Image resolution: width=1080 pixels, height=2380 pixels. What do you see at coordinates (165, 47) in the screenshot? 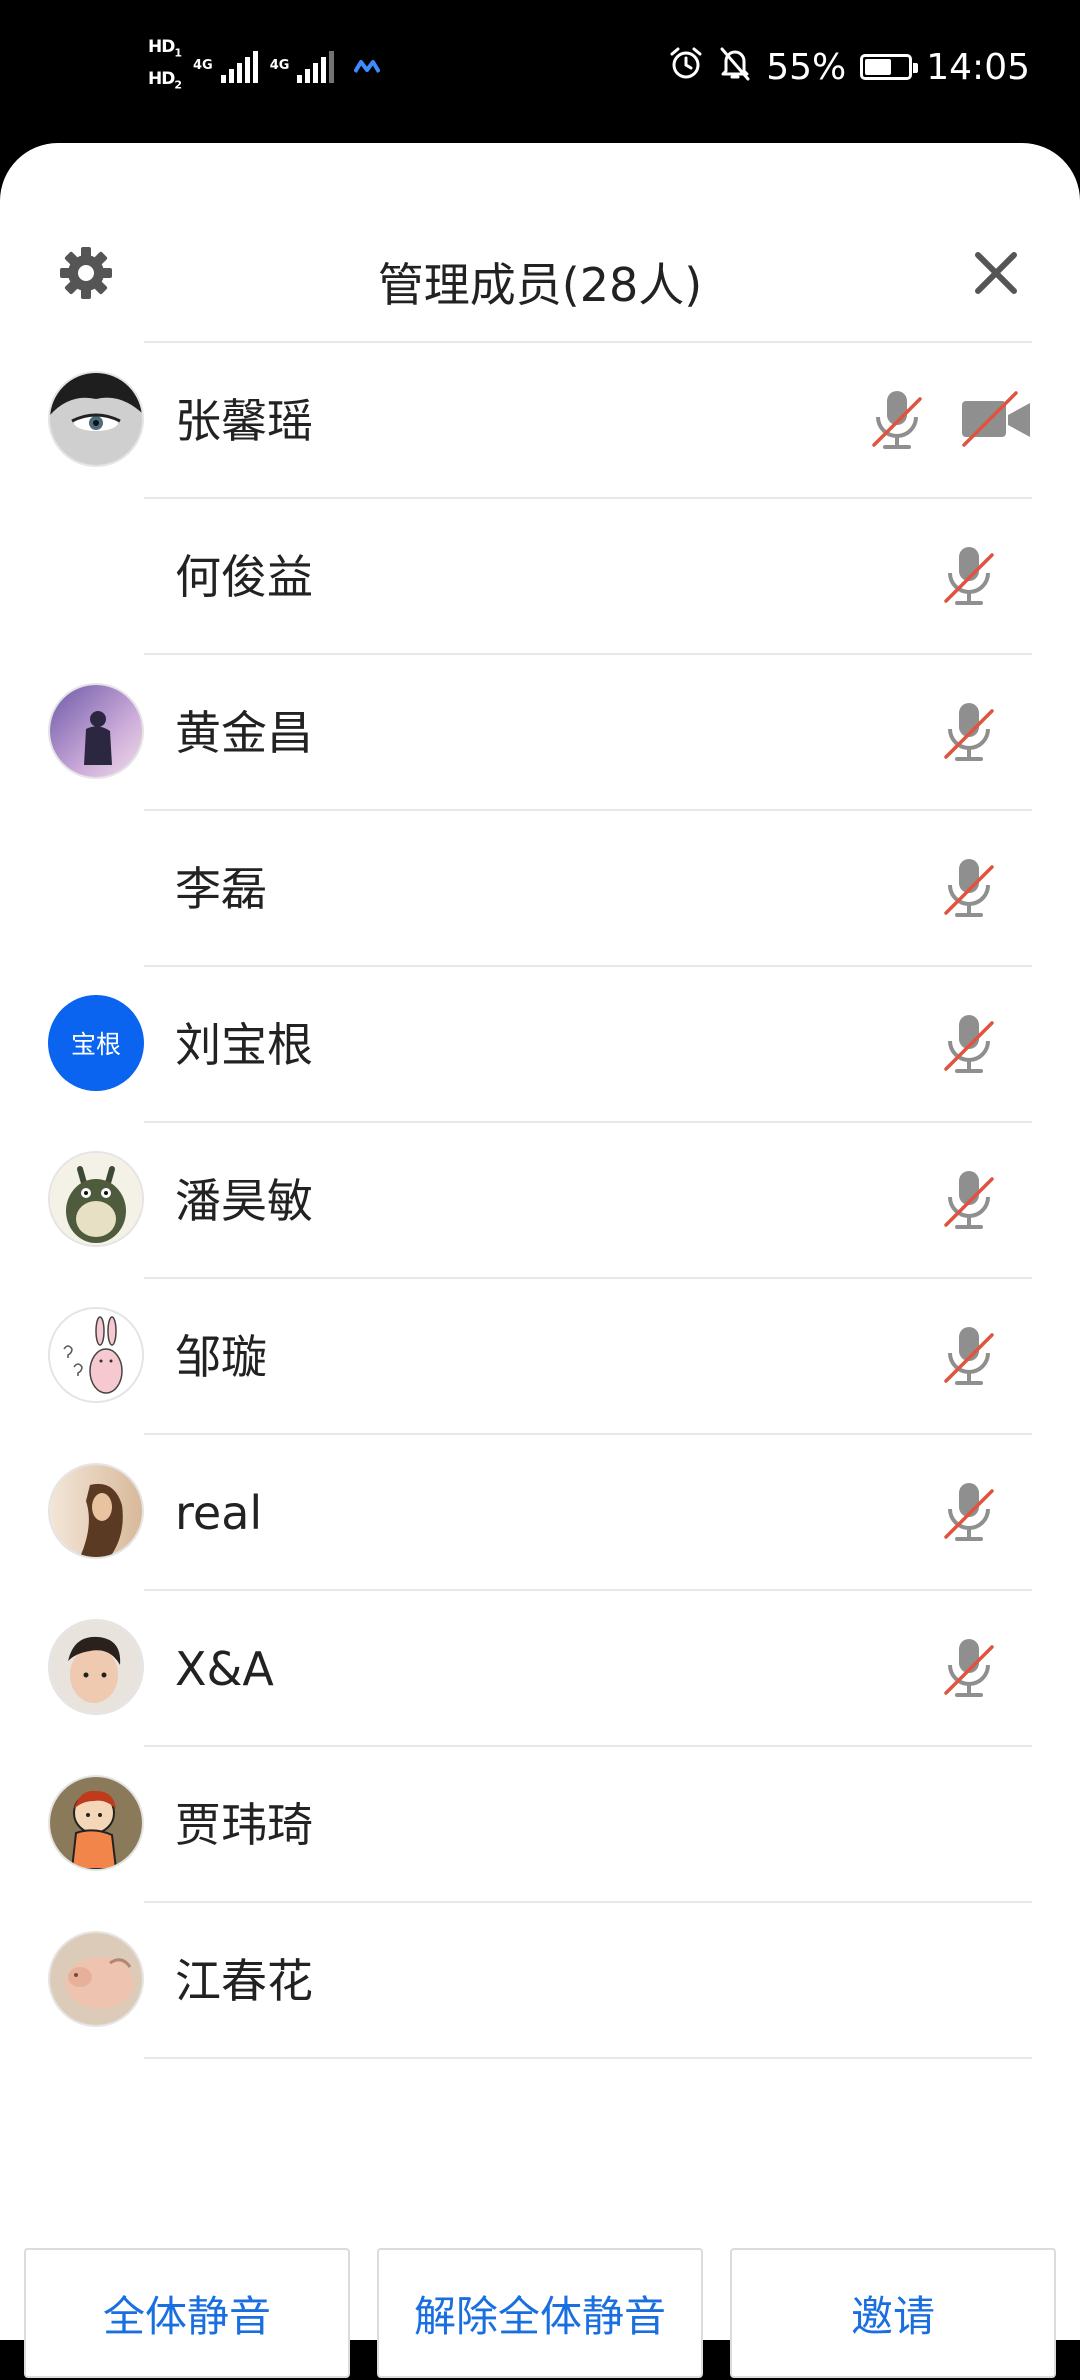
I see `hd1-badge: HD1` at bounding box center [165, 47].